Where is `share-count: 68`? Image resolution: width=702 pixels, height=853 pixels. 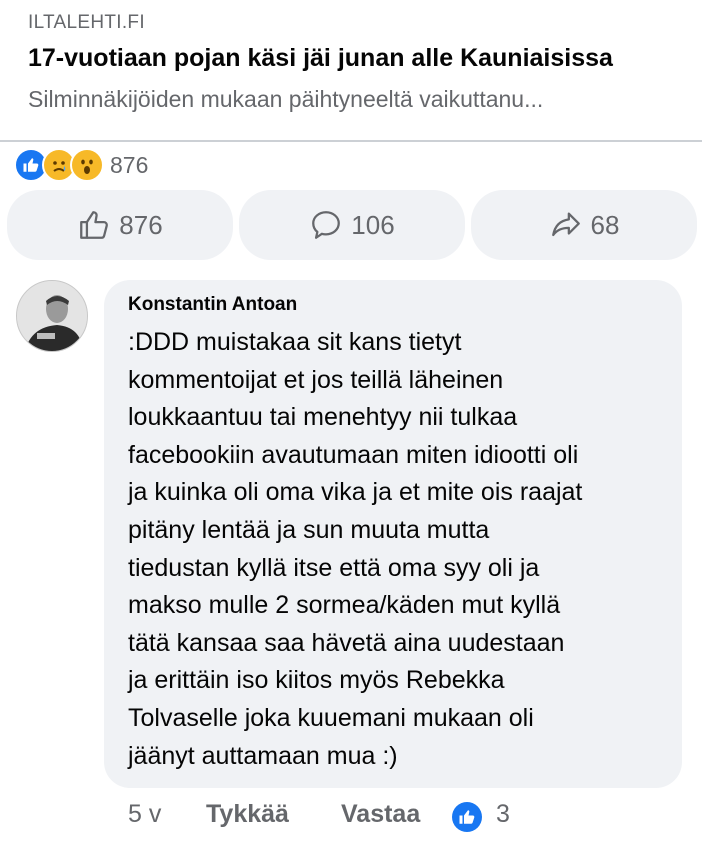
share-count: 68 is located at coordinates (605, 224).